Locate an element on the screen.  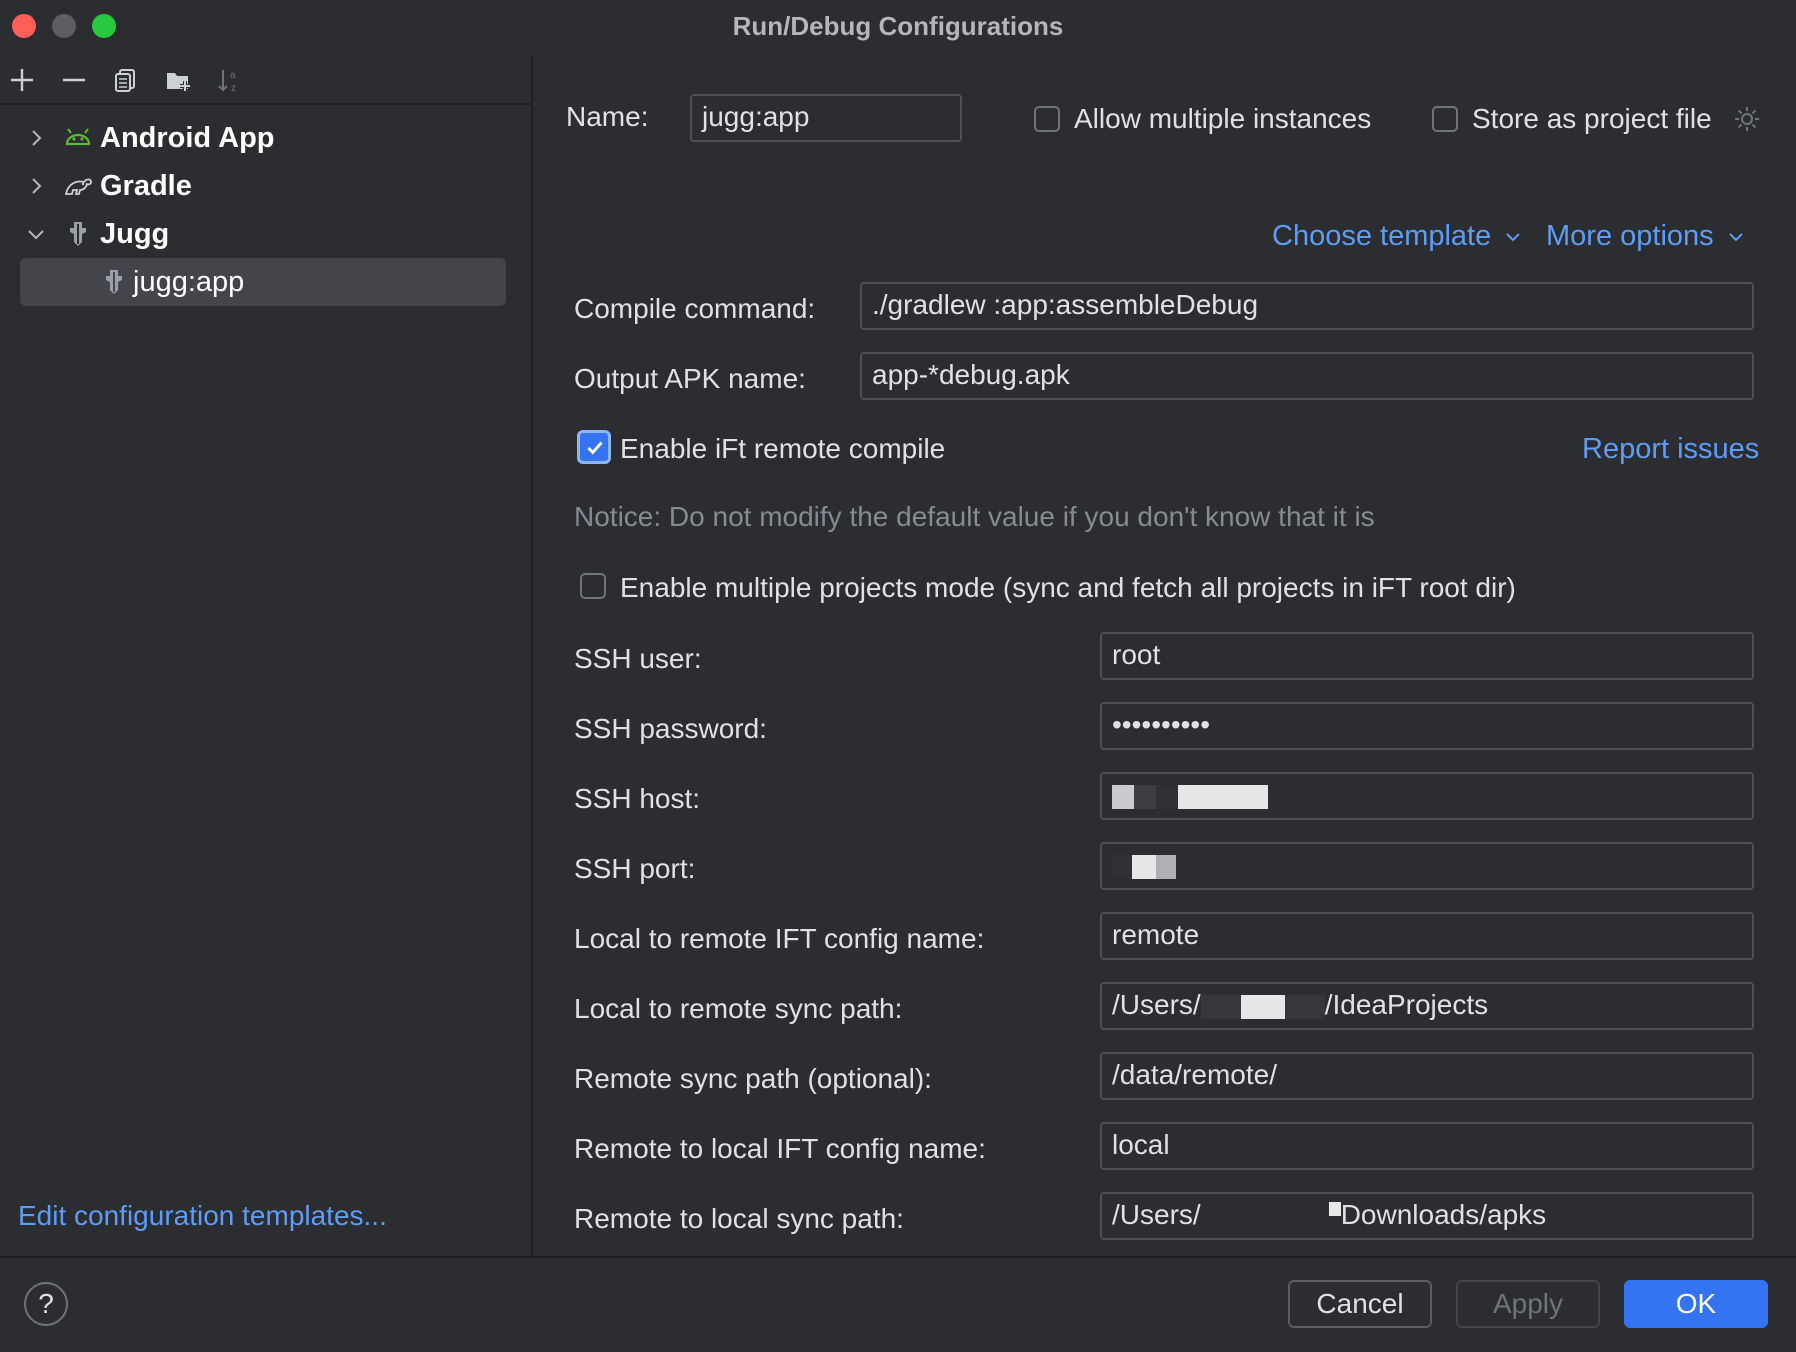
bottom-divider is located at coordinates (898, 1257).